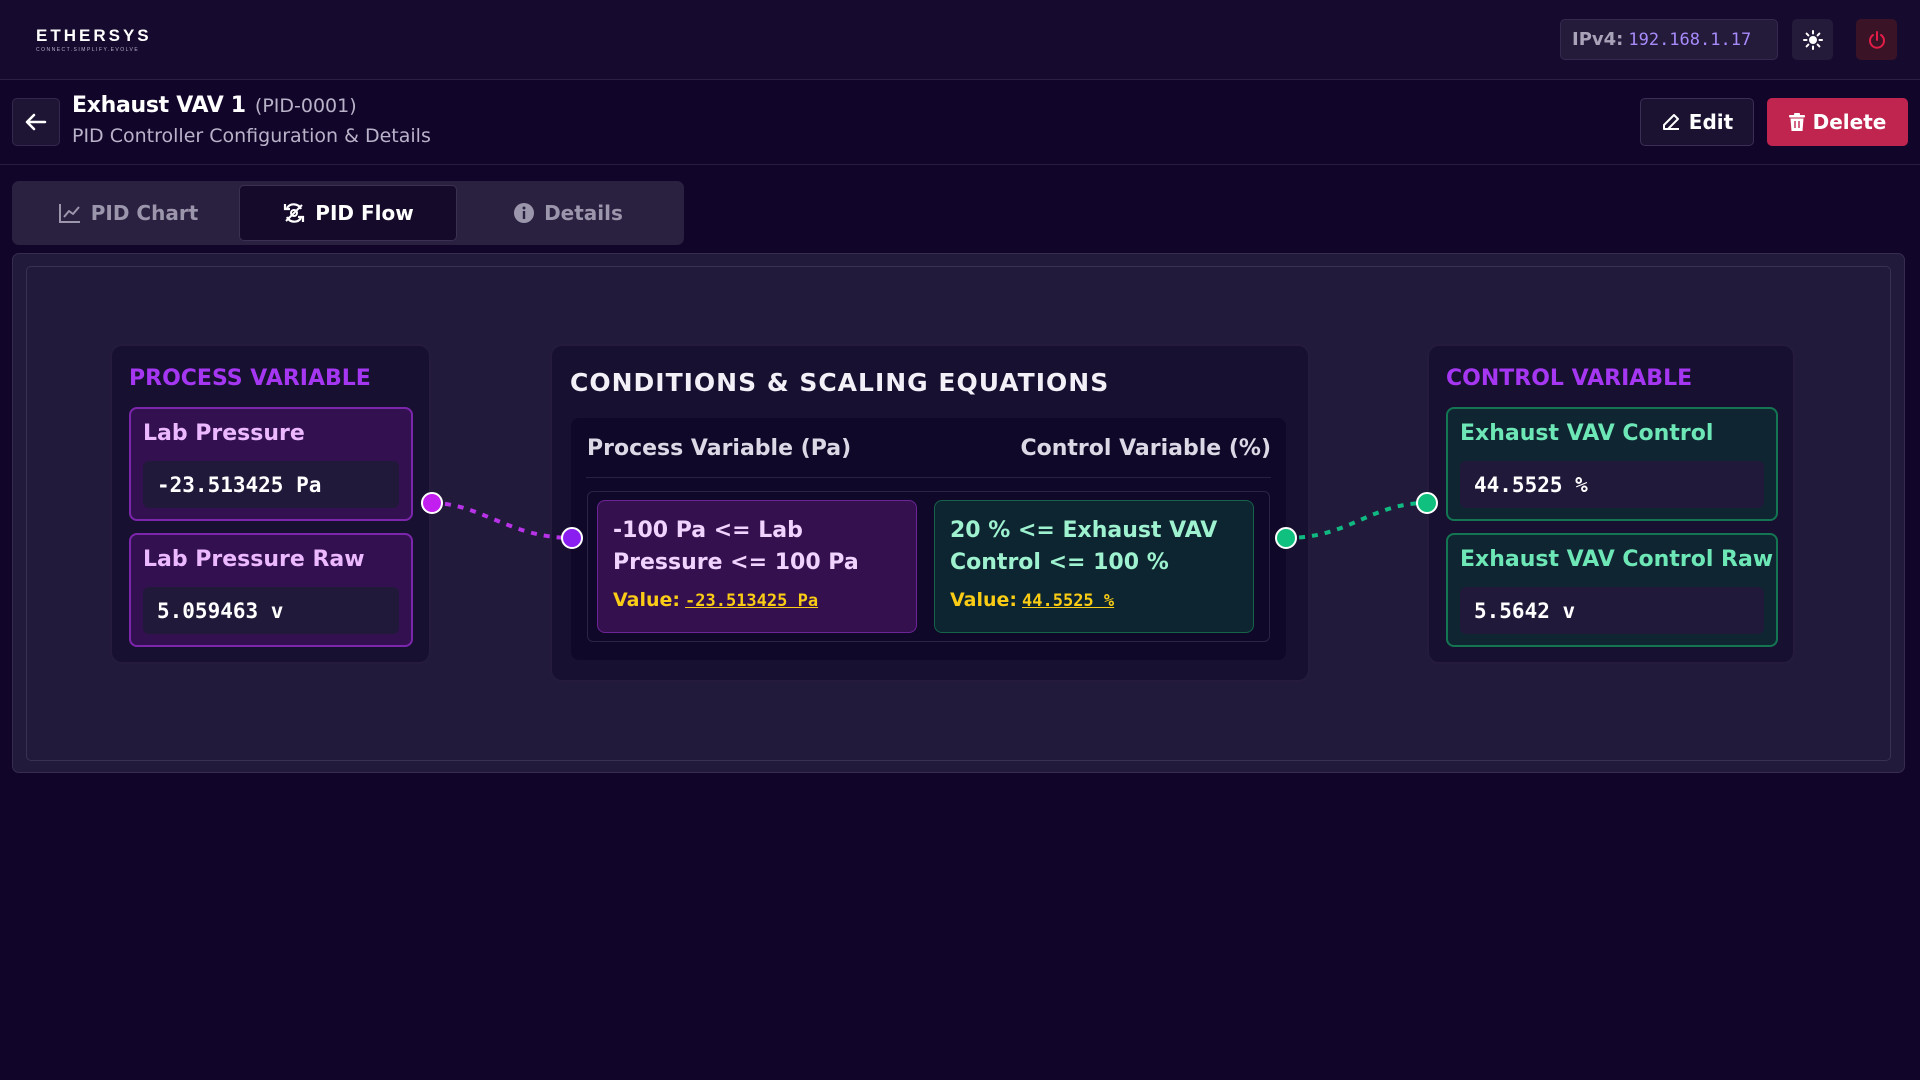  I want to click on control-output-handle, so click(1286, 538).